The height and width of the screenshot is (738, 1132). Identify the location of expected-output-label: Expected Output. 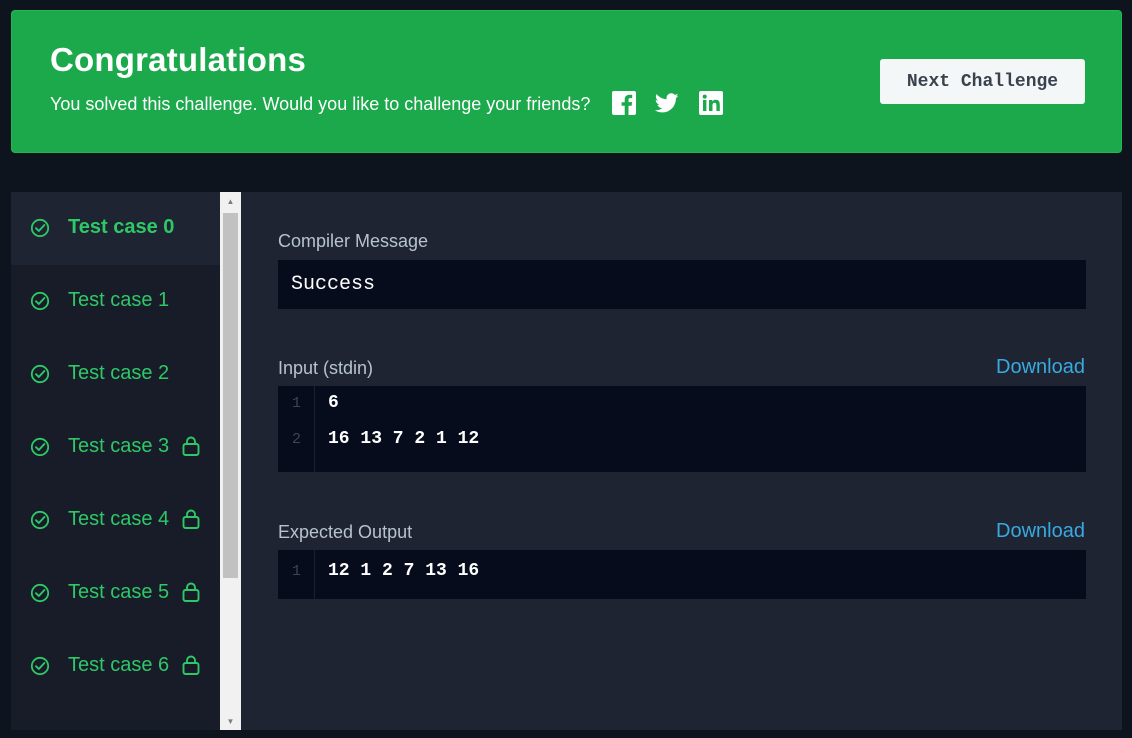
(345, 532).